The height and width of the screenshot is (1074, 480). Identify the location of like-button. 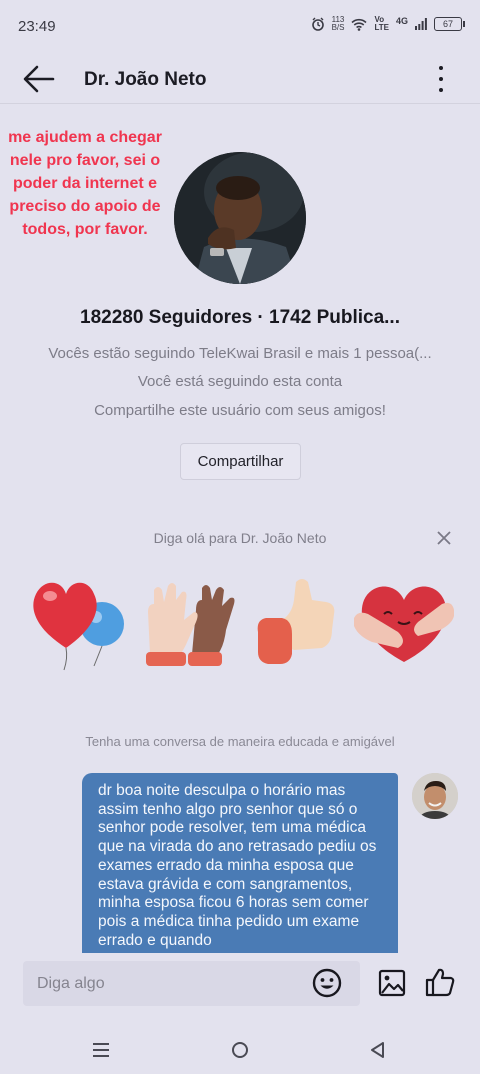
(440, 982).